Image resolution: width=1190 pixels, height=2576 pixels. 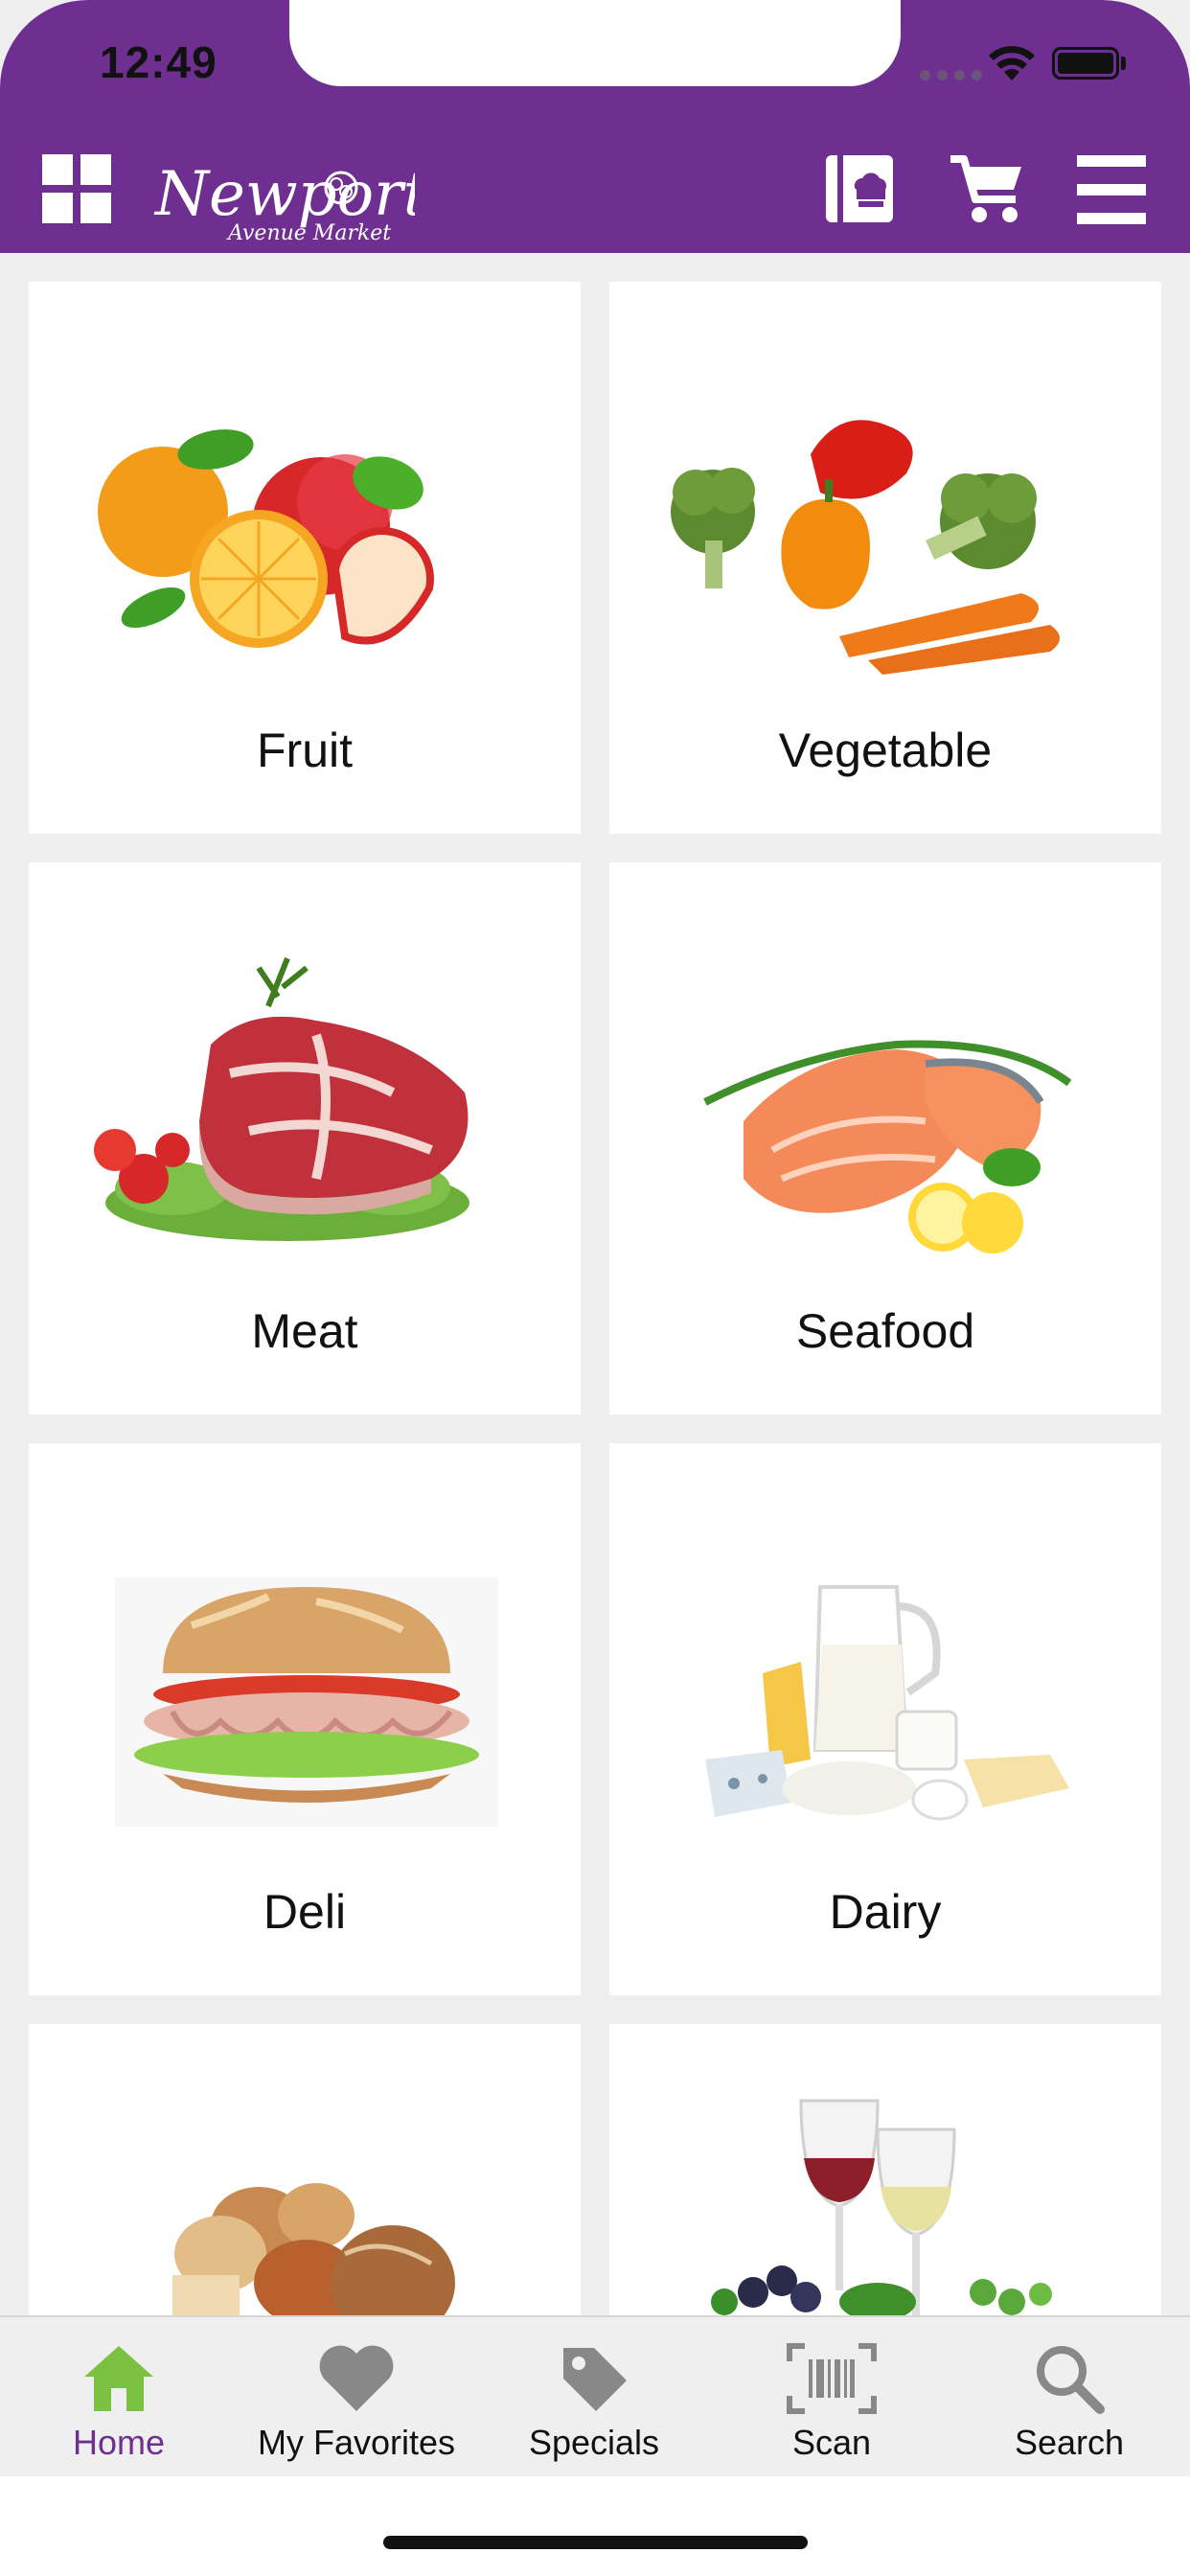 What do you see at coordinates (888, 1147) in the screenshot?
I see `seafood-image` at bounding box center [888, 1147].